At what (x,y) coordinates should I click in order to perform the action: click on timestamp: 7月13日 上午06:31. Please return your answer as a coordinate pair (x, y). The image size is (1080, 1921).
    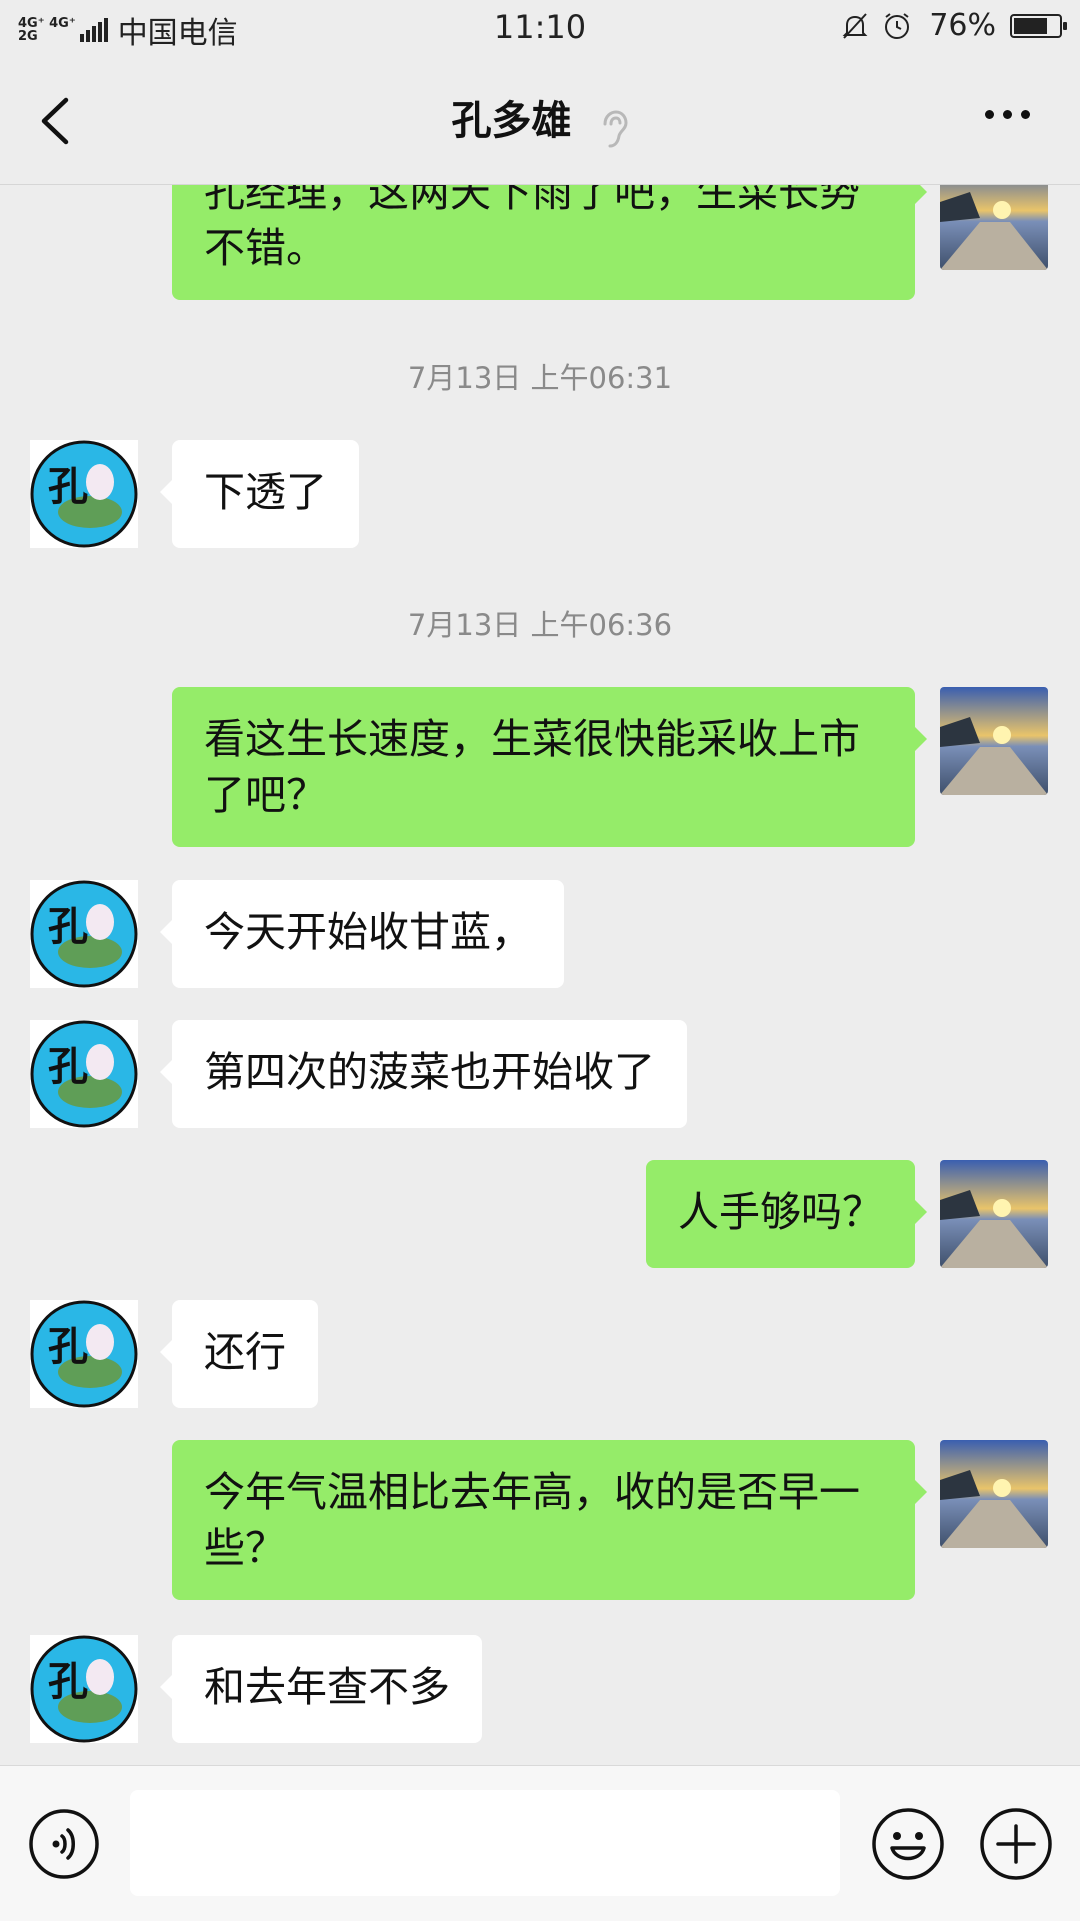
    Looking at the image, I should click on (540, 378).